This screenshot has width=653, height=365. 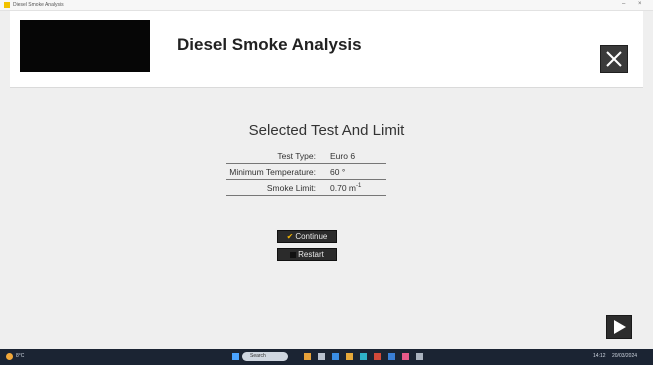 I want to click on restart-button: Restart, so click(x=307, y=254).